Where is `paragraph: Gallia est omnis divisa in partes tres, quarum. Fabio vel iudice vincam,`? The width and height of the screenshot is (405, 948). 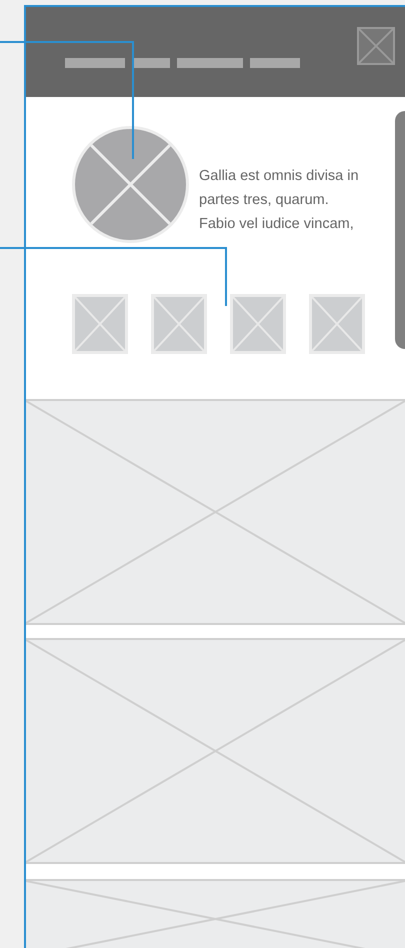 paragraph: Gallia est omnis divisa in partes tres, quarum. Fabio vel iudice vincam, is located at coordinates (279, 200).